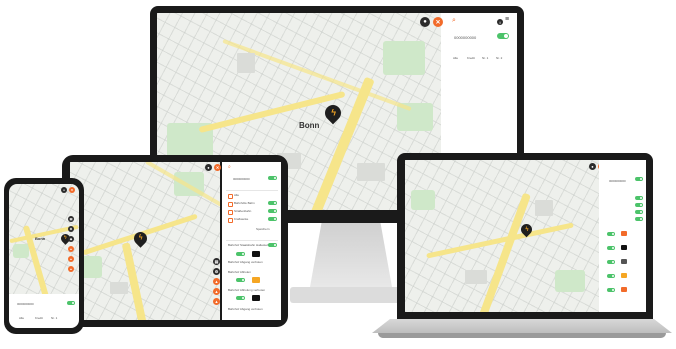 The width and height of the screenshot is (676, 349). Describe the element at coordinates (499, 58) in the screenshot. I see `status-label: Nr. 2` at that location.